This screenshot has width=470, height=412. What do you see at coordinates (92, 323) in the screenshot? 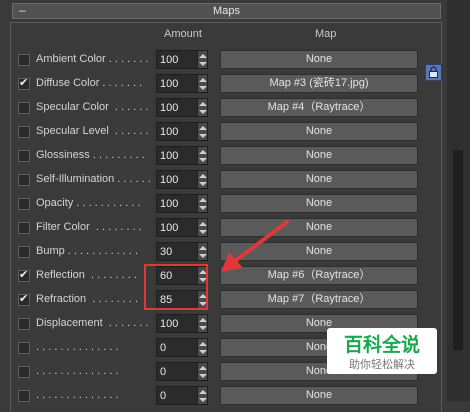
I see `map-slot-label: Displacement . . . . . . .` at bounding box center [92, 323].